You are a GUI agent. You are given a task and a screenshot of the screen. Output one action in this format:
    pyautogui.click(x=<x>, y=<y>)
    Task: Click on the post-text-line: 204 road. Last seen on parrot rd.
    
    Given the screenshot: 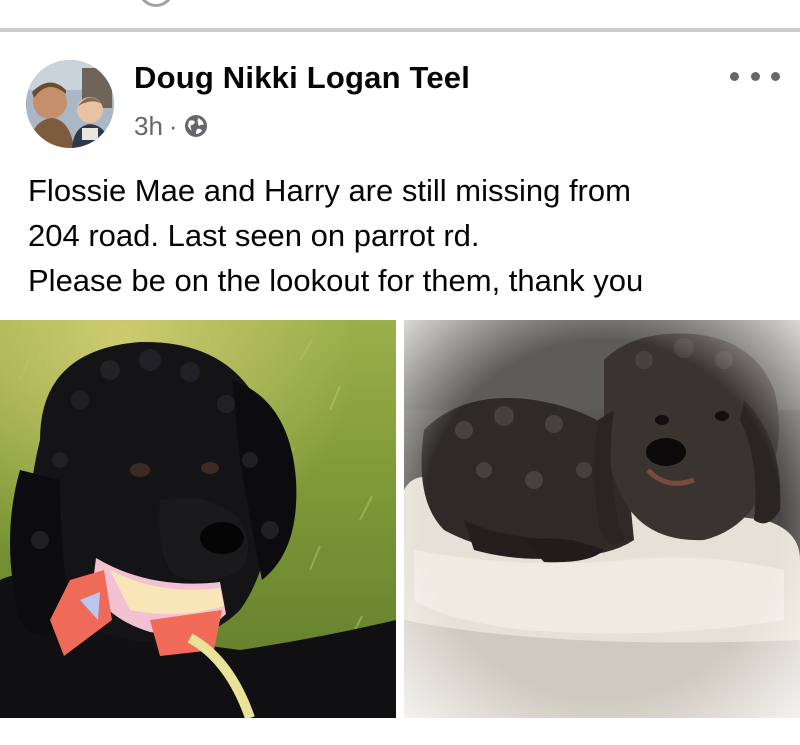 What is the action you would take?
    pyautogui.click(x=254, y=235)
    